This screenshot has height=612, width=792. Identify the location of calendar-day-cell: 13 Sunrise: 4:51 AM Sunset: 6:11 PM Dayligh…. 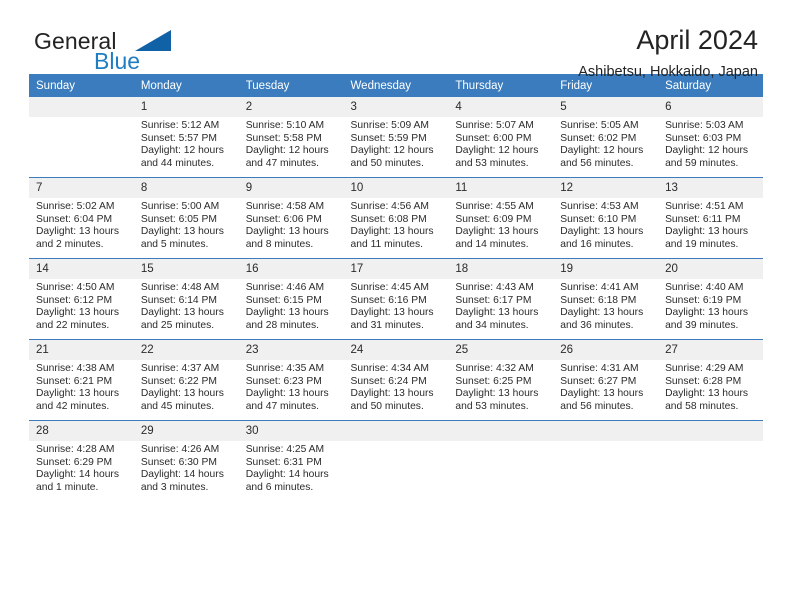
(710, 218).